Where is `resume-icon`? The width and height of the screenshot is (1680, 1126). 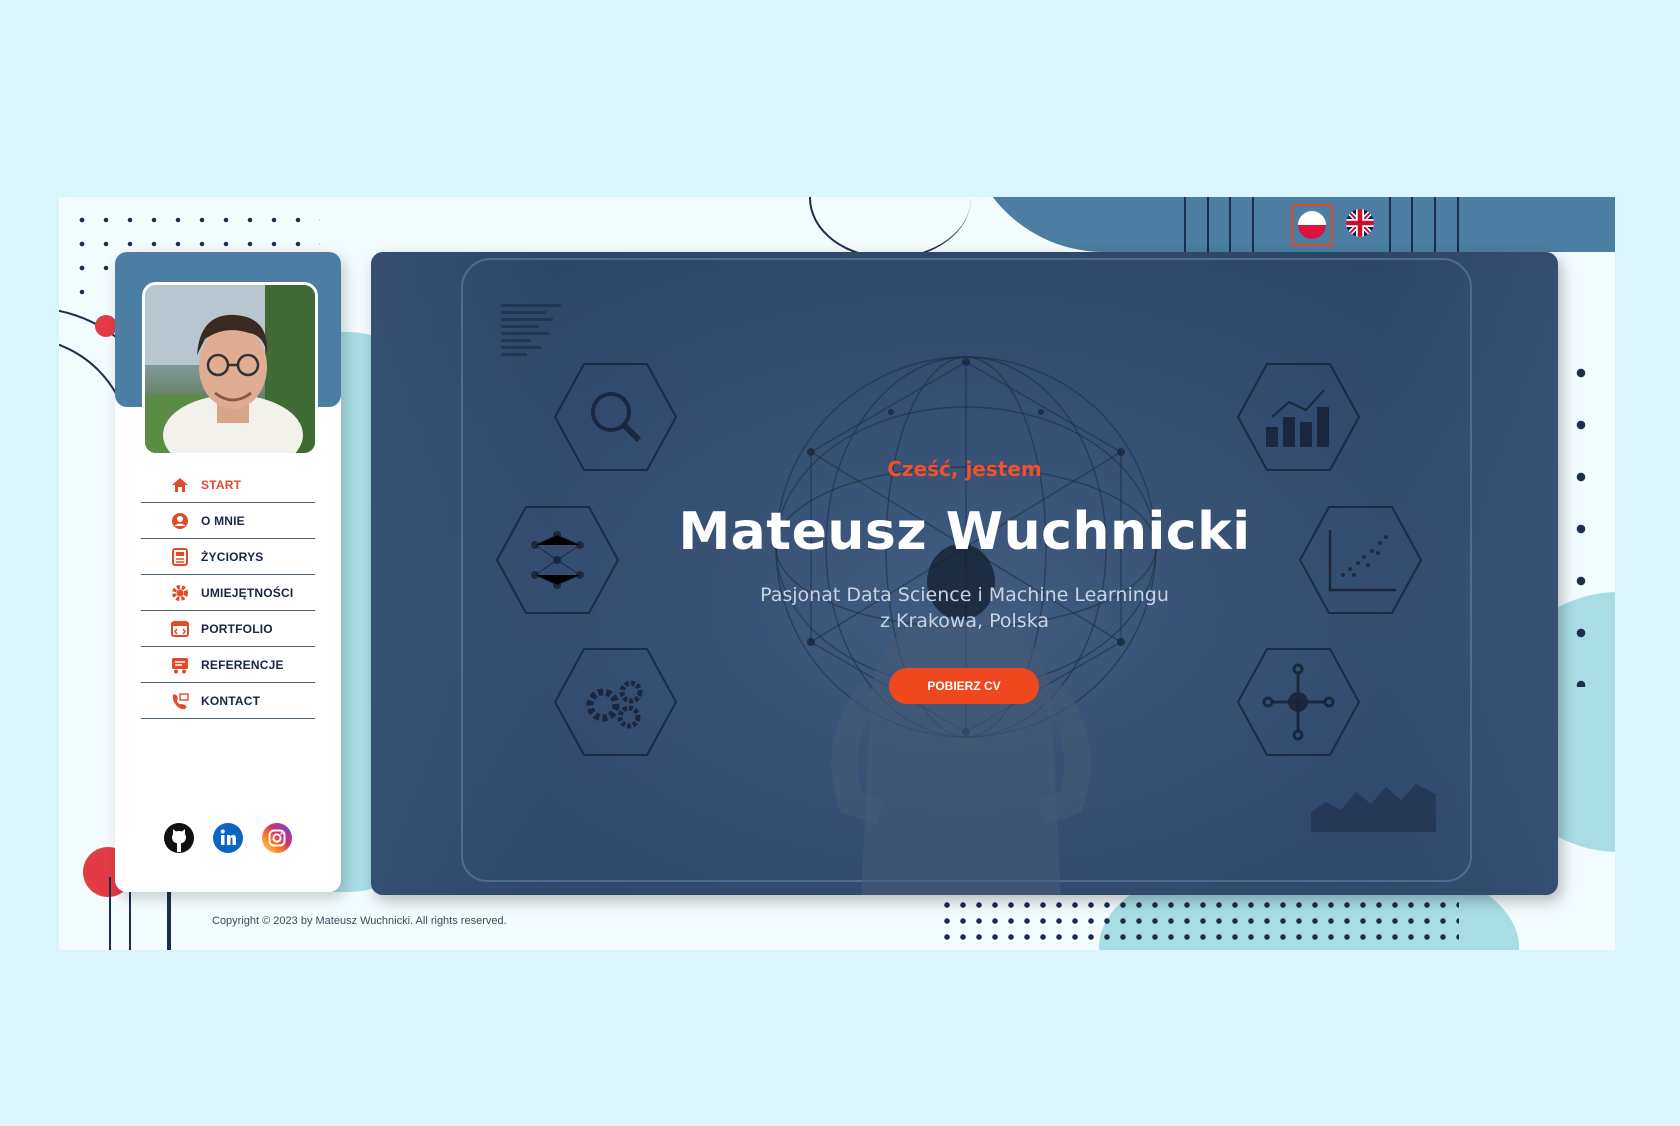 resume-icon is located at coordinates (180, 556).